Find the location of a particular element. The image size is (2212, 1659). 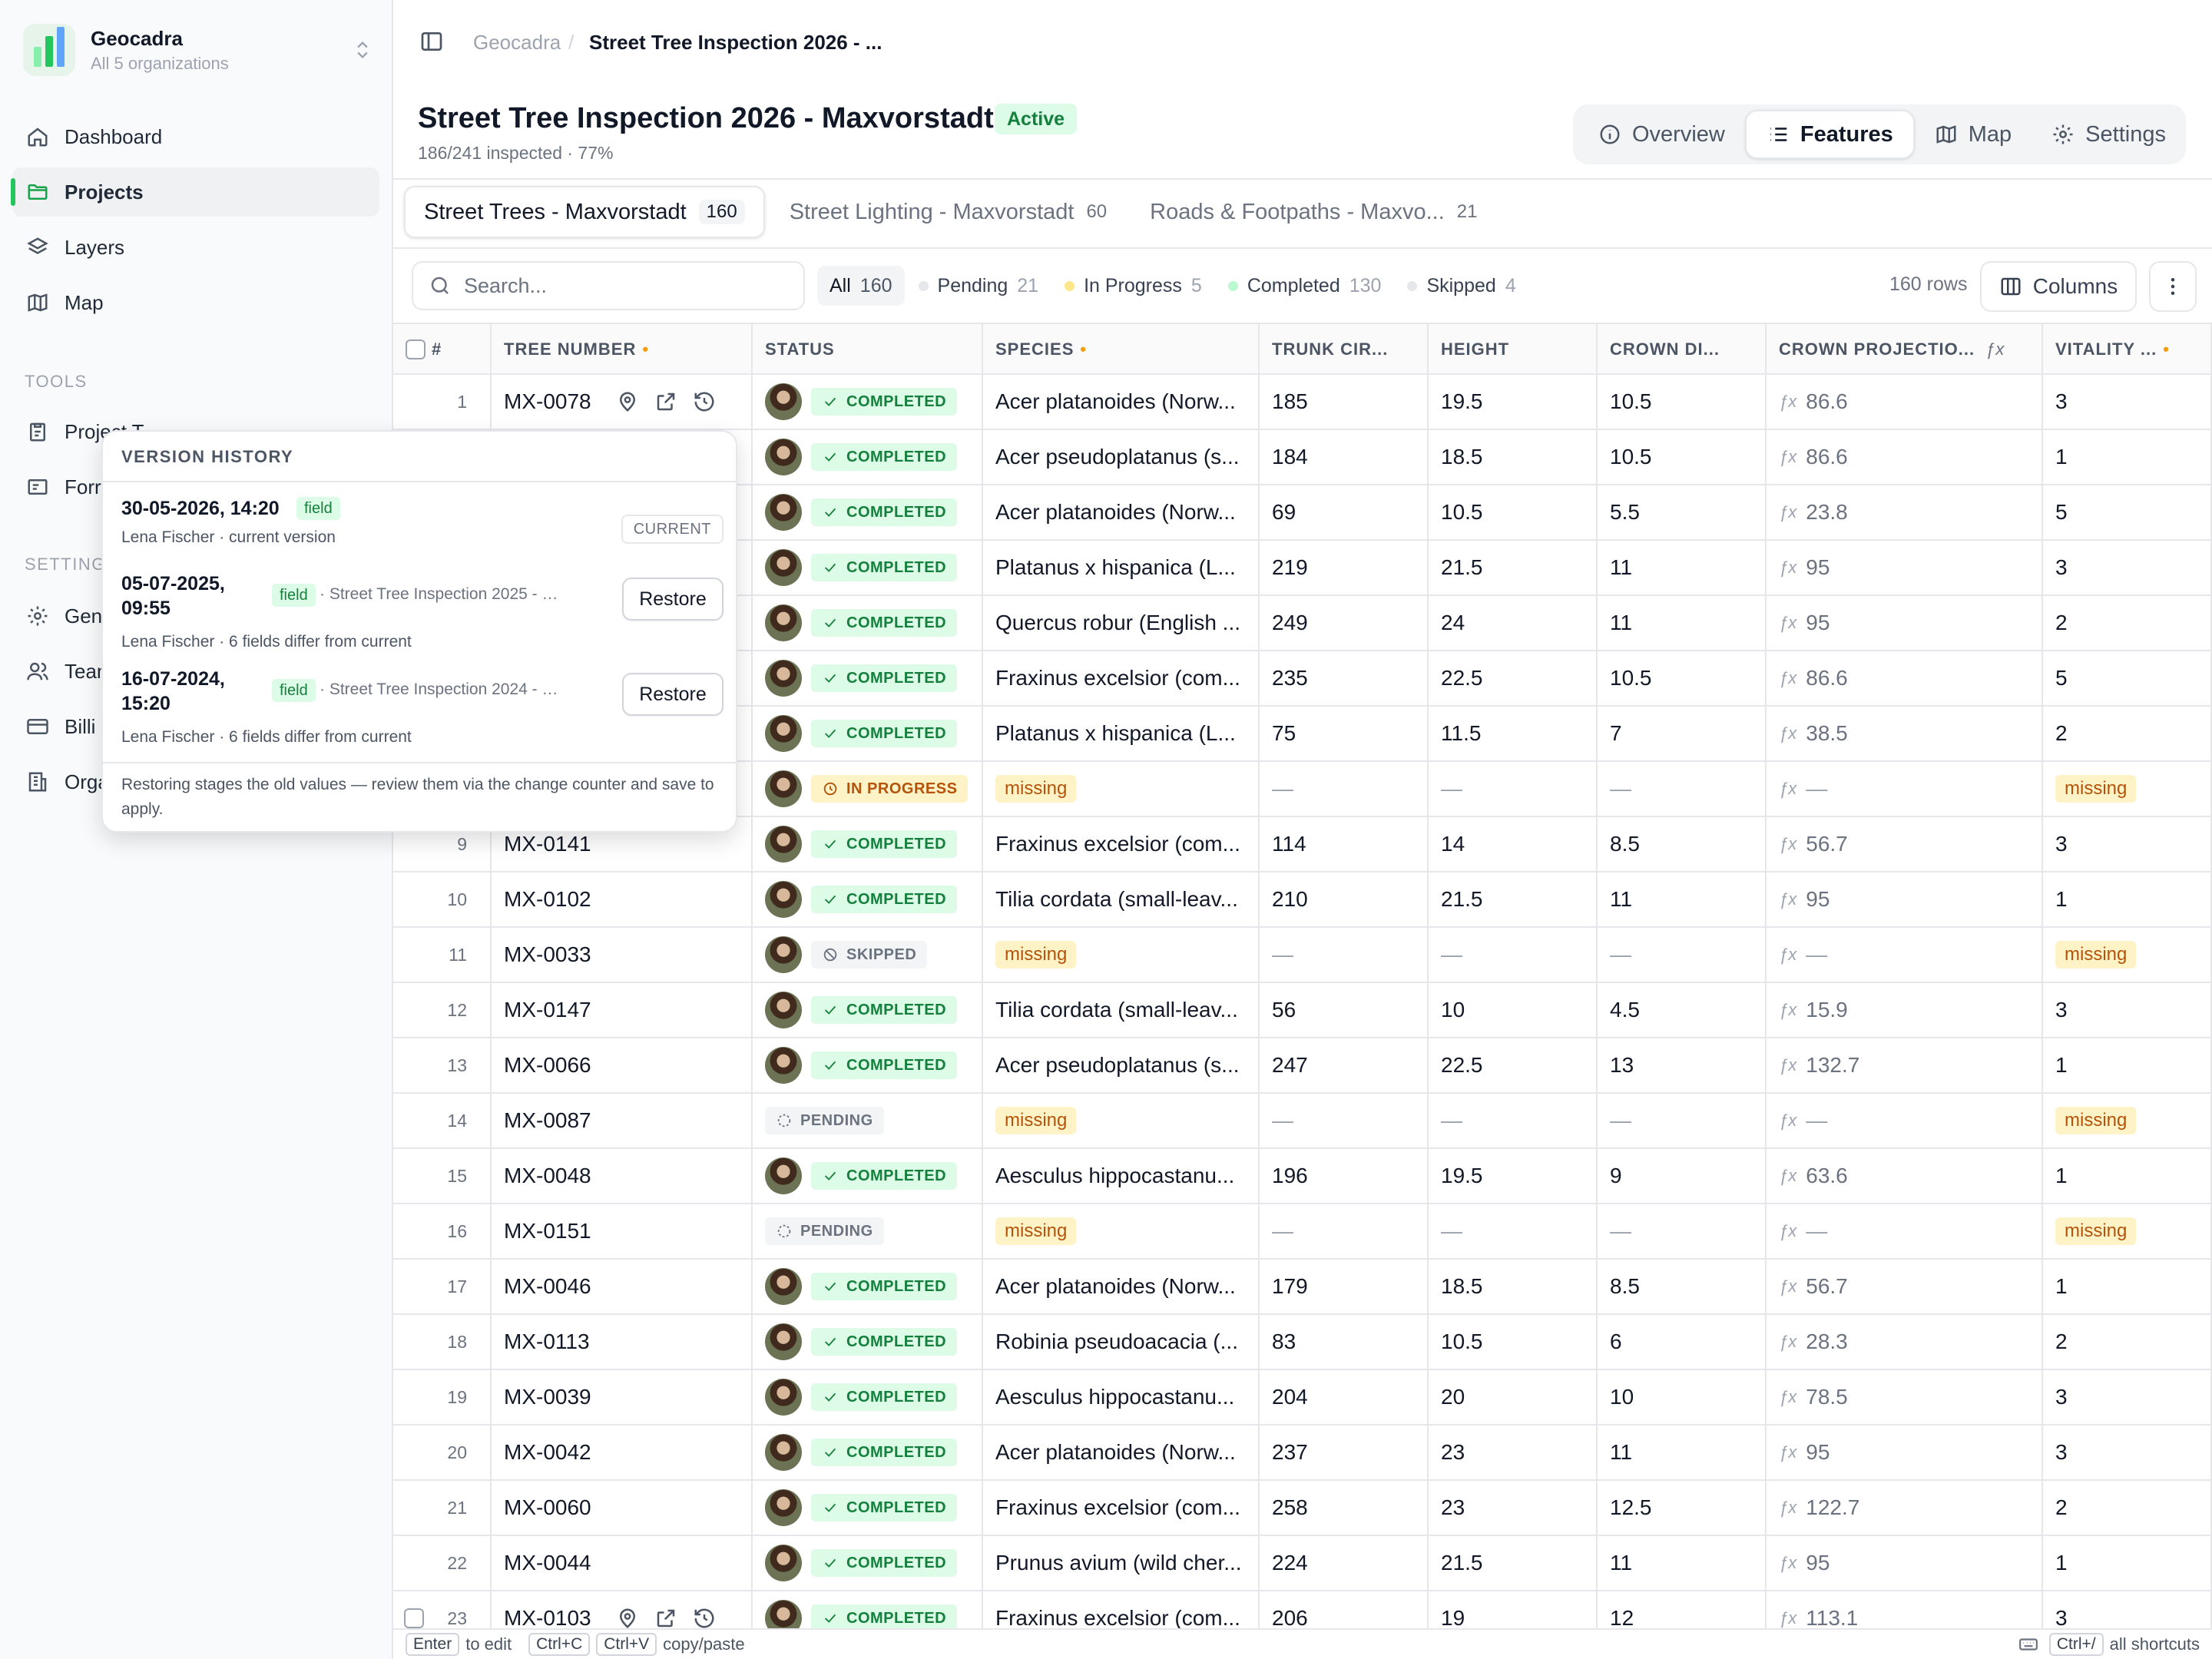

table-cell: 18.5 is located at coordinates (1514, 457).